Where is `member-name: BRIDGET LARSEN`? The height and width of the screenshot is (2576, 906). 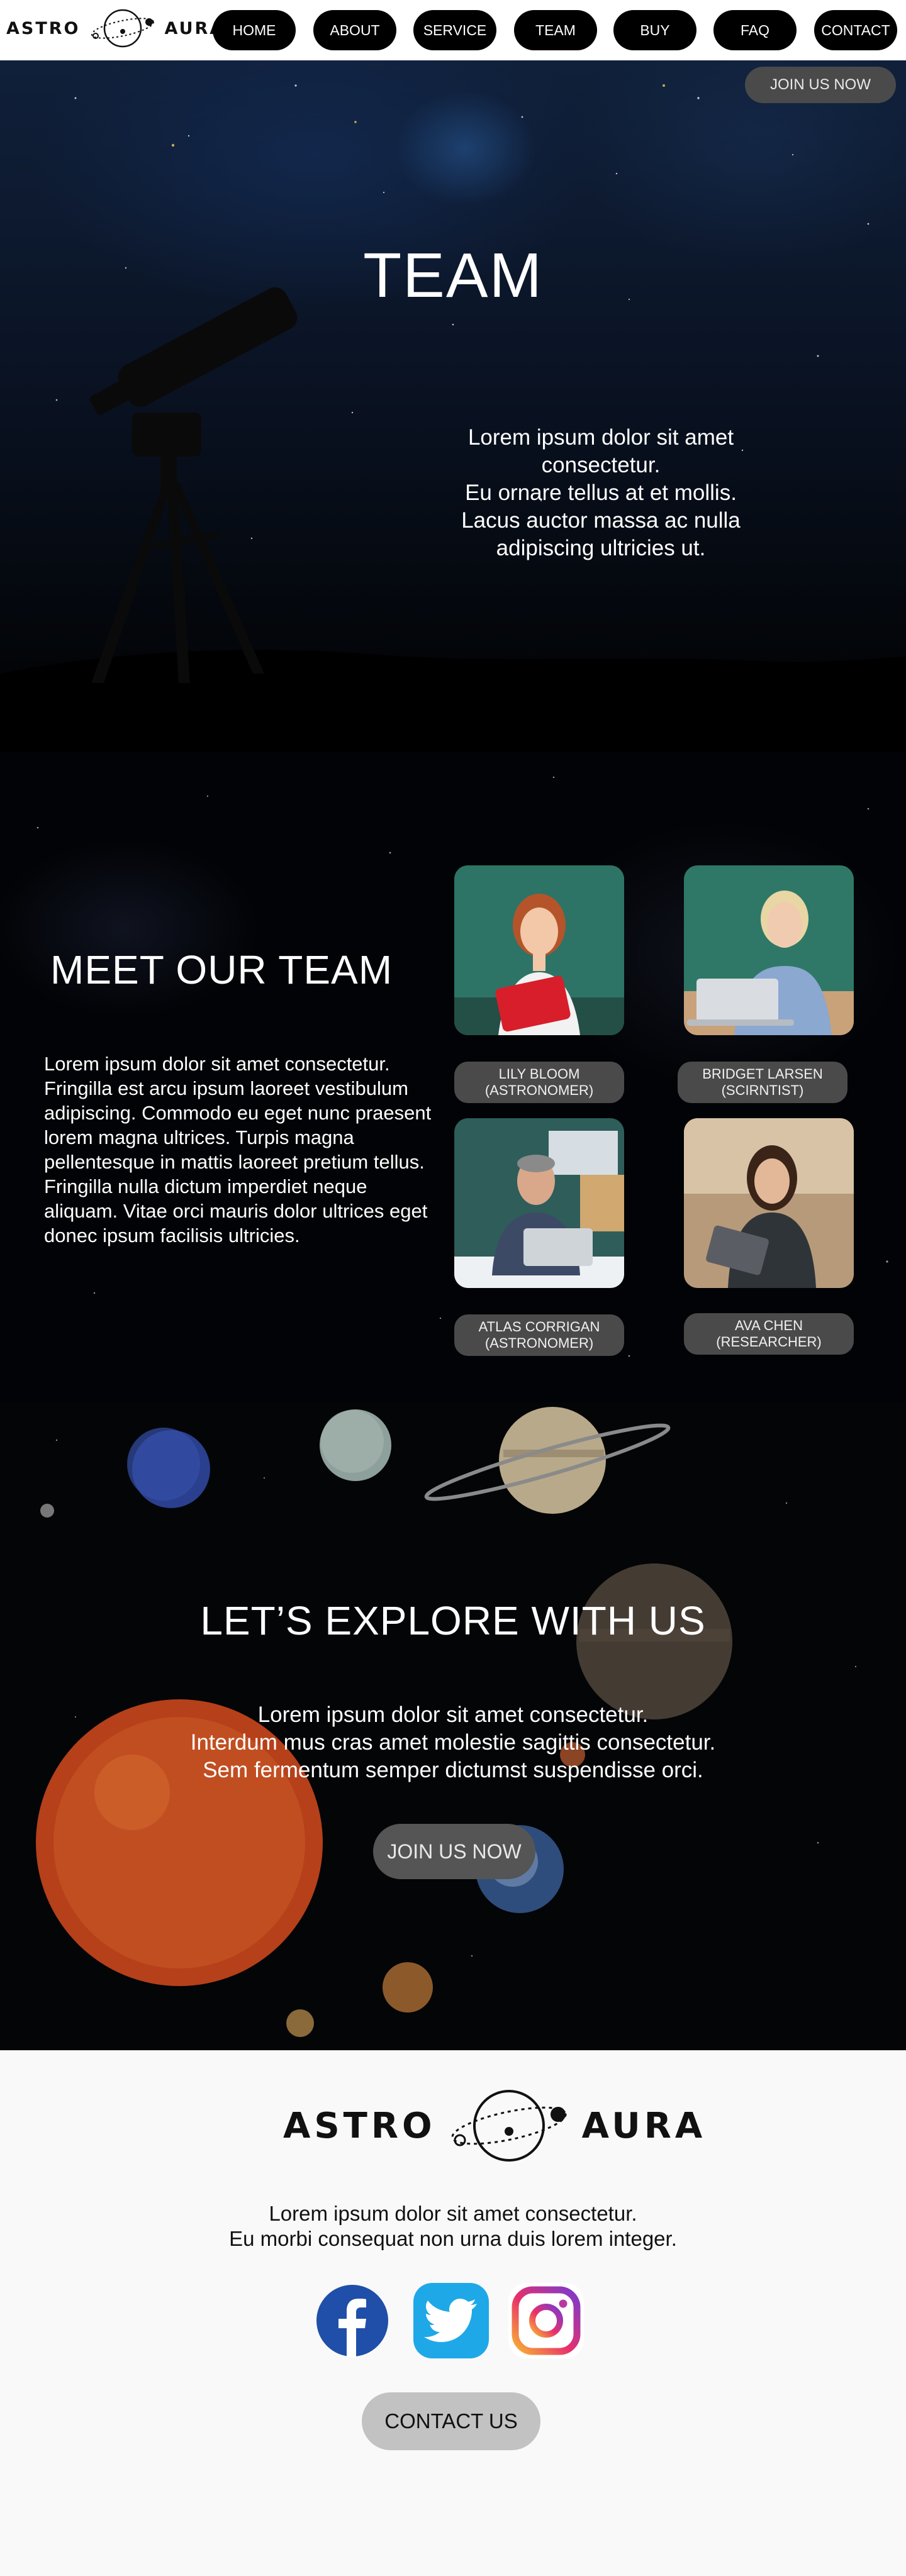
member-name: BRIDGET LARSEN is located at coordinates (762, 1074).